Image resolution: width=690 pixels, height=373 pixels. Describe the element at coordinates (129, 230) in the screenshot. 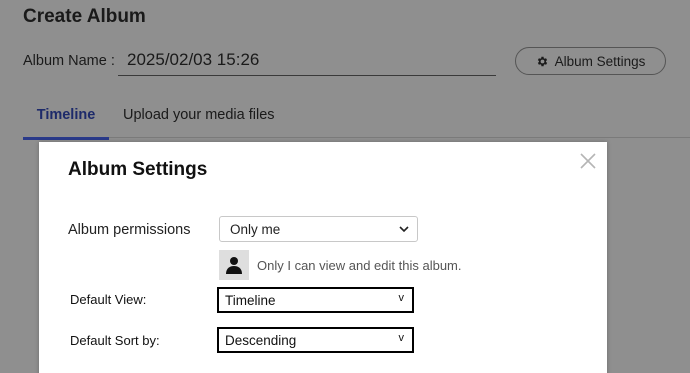

I see `album-permissions-label: Album permissions` at that location.